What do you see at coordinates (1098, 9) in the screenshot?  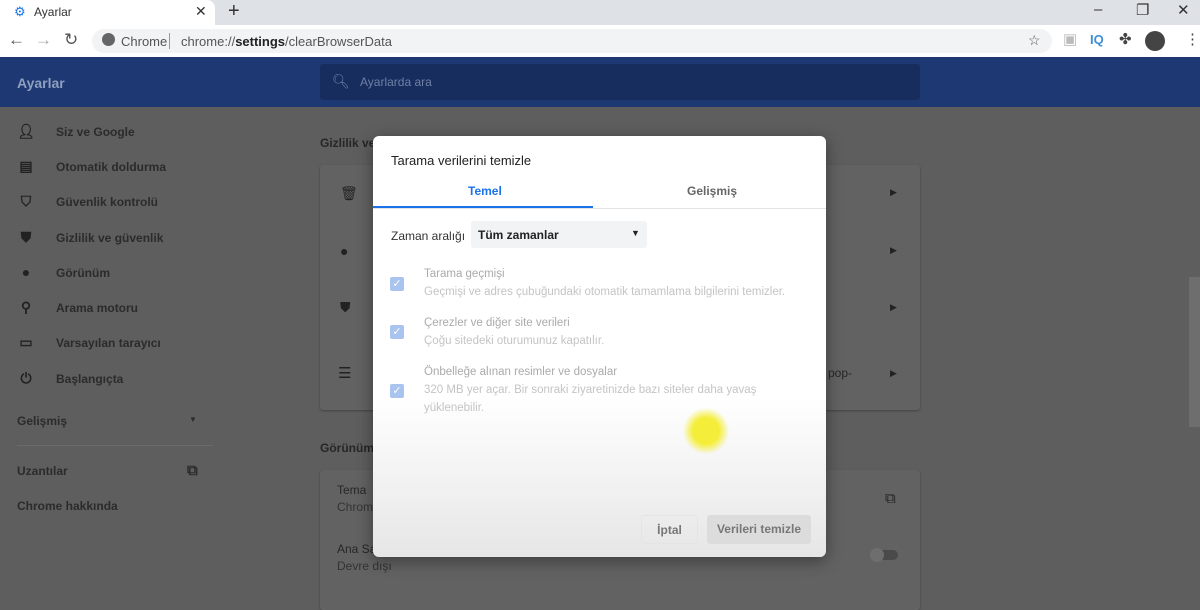 I see `minimize-icon: –` at bounding box center [1098, 9].